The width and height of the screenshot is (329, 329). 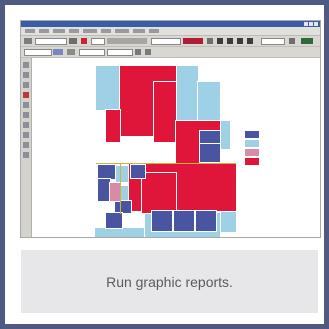 What do you see at coordinates (84, 41) in the screenshot?
I see `record-icon` at bounding box center [84, 41].